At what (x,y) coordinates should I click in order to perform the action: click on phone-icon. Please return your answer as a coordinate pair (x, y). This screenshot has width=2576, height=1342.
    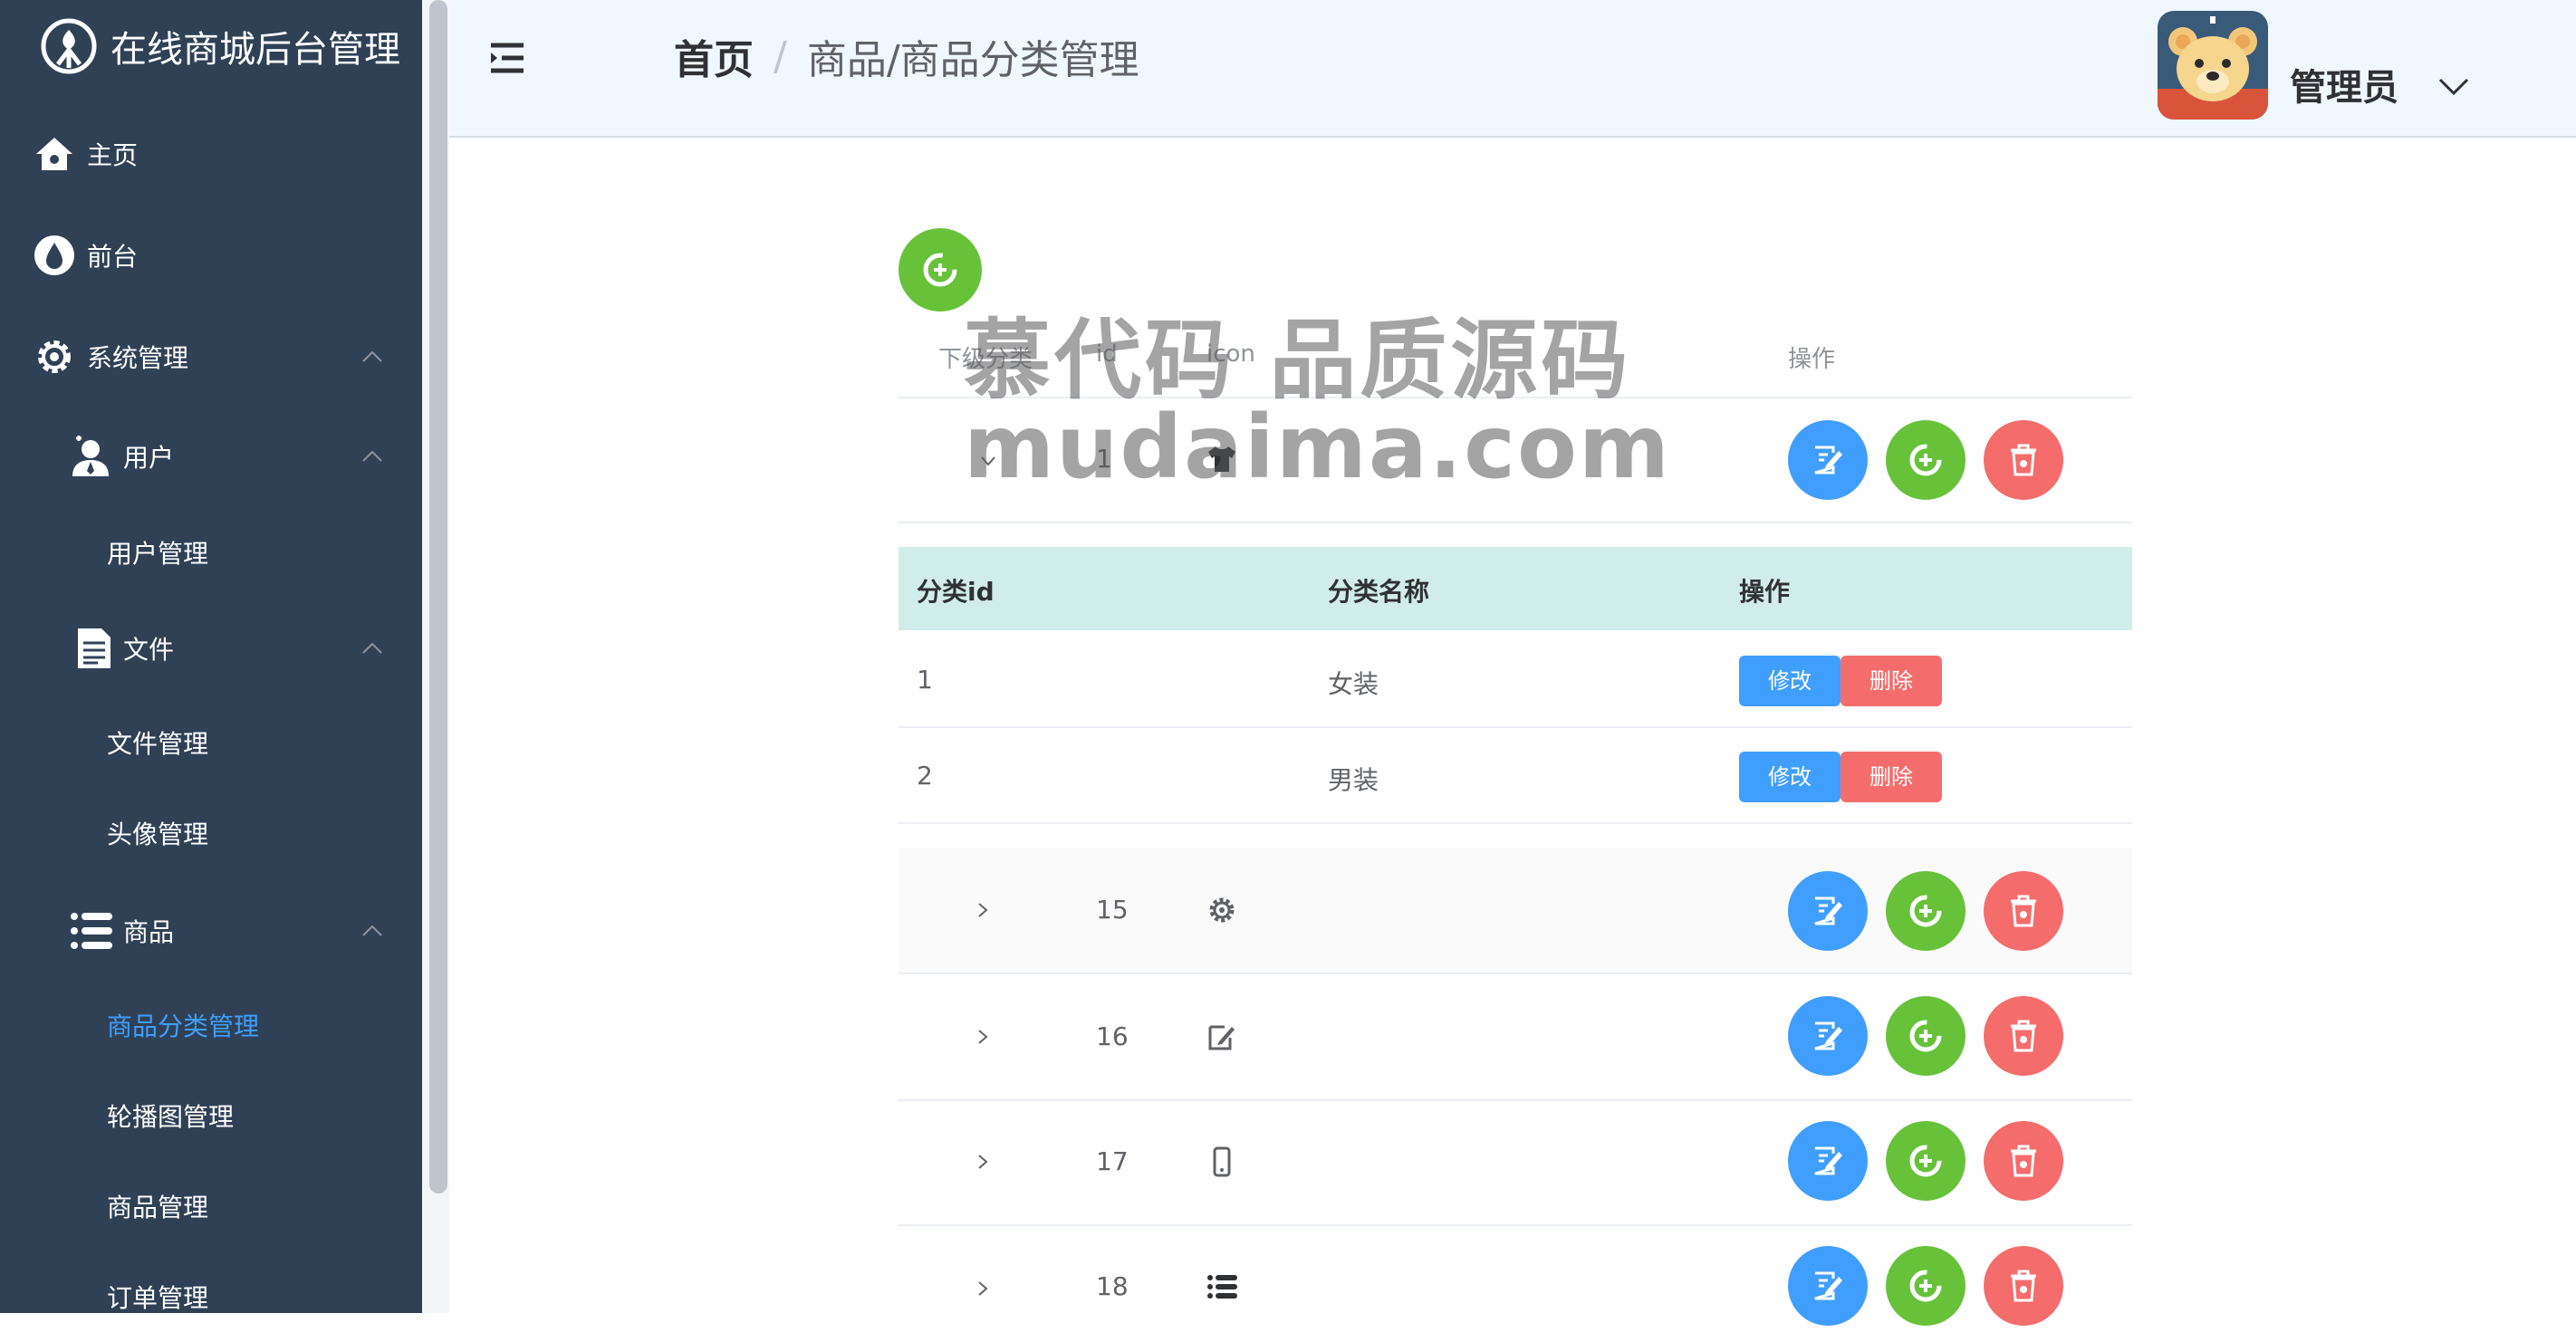
    Looking at the image, I should click on (1222, 1161).